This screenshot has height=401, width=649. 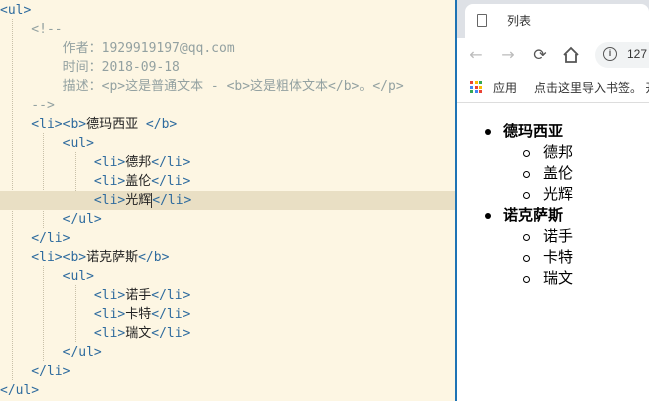 What do you see at coordinates (116, 124) in the screenshot?
I see `code-text: 德玛西亚` at bounding box center [116, 124].